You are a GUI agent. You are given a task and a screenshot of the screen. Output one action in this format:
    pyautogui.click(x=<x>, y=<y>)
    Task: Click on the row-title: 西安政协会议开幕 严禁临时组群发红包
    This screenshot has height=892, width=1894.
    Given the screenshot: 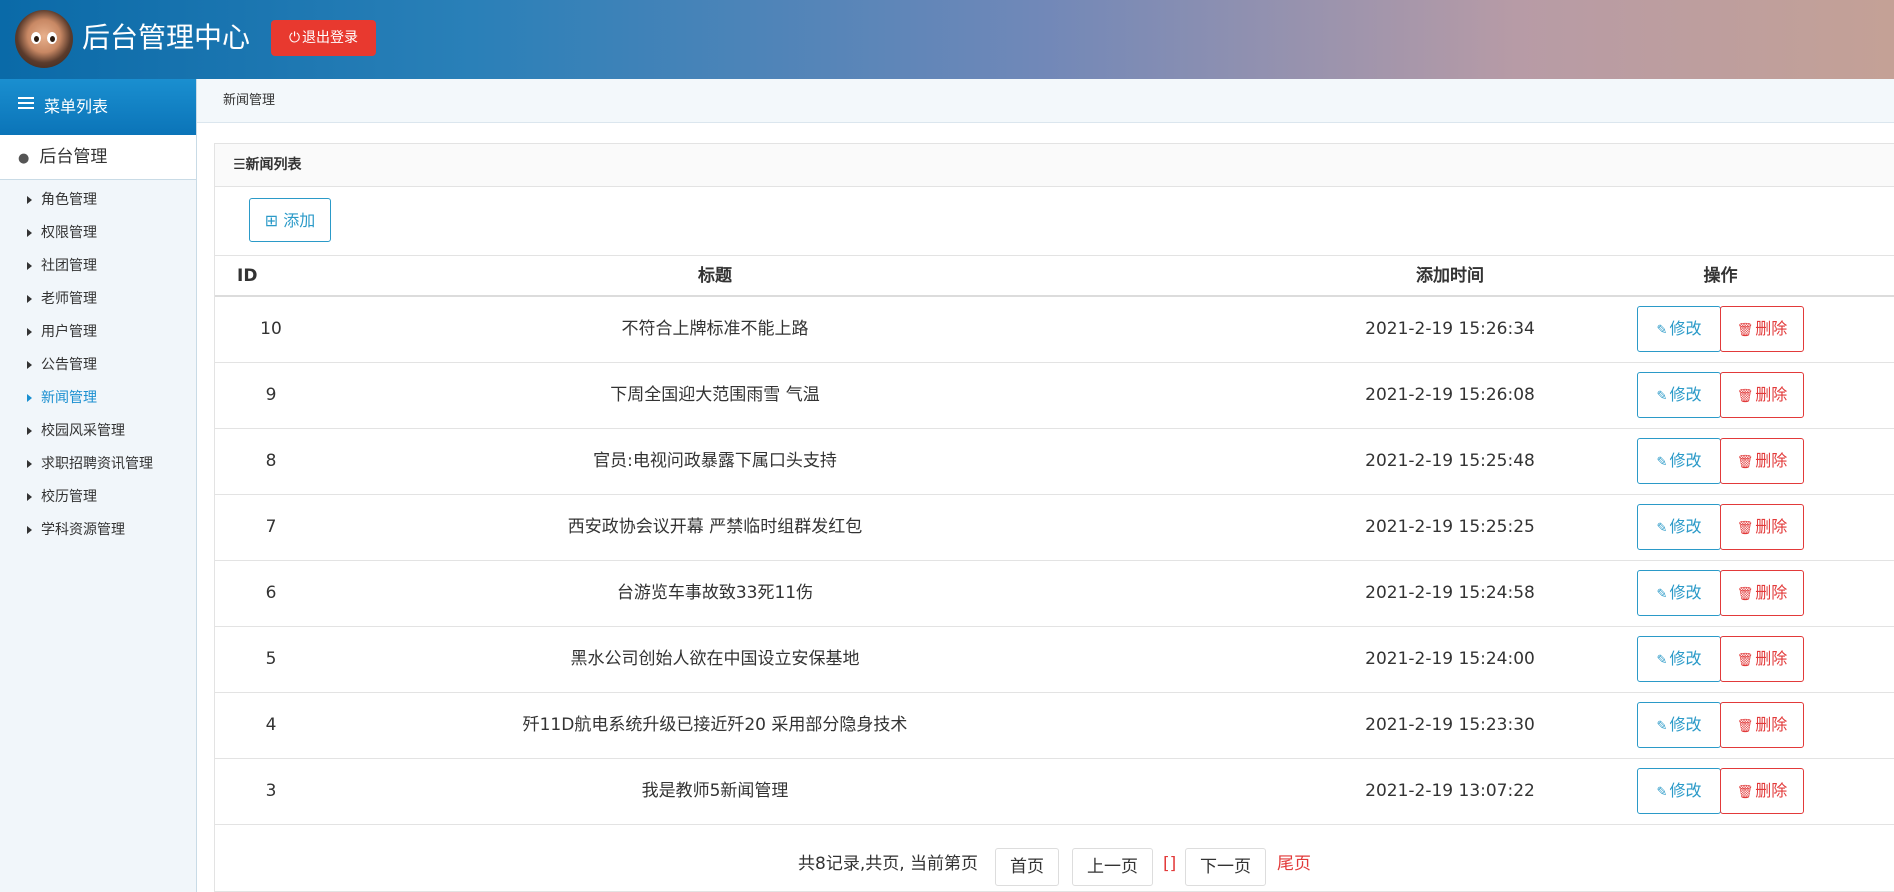 What is the action you would take?
    pyautogui.click(x=715, y=527)
    